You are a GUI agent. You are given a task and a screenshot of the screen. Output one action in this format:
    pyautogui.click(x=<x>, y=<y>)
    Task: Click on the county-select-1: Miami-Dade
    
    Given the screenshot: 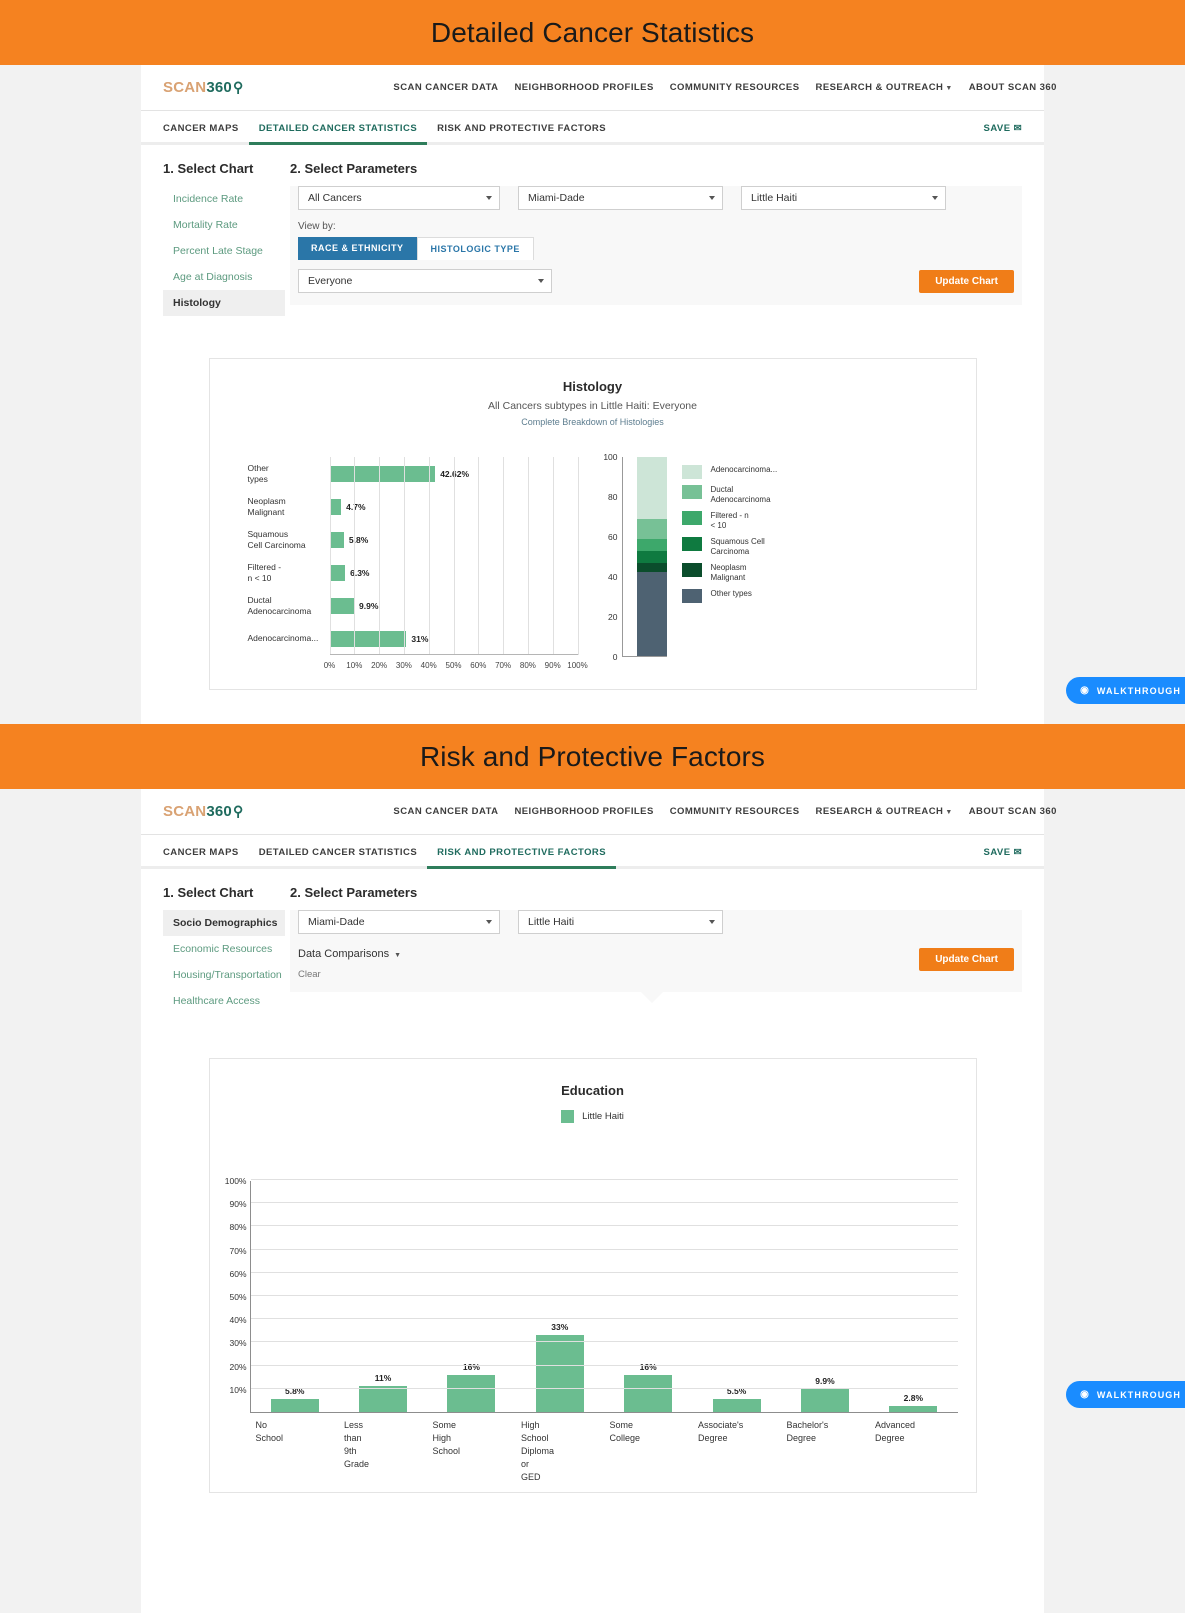 What is the action you would take?
    pyautogui.click(x=620, y=198)
    